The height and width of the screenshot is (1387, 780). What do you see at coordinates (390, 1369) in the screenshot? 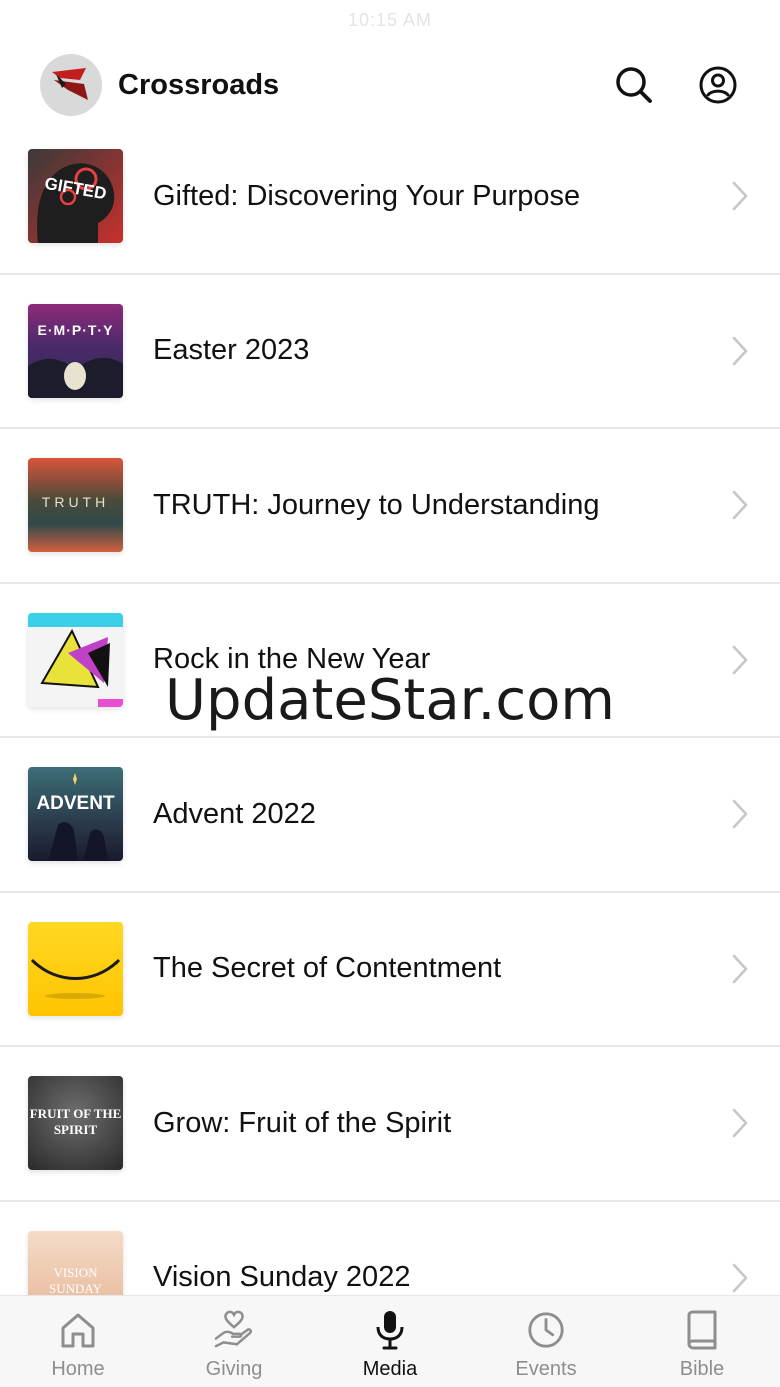
I see `tab-label: Media` at bounding box center [390, 1369].